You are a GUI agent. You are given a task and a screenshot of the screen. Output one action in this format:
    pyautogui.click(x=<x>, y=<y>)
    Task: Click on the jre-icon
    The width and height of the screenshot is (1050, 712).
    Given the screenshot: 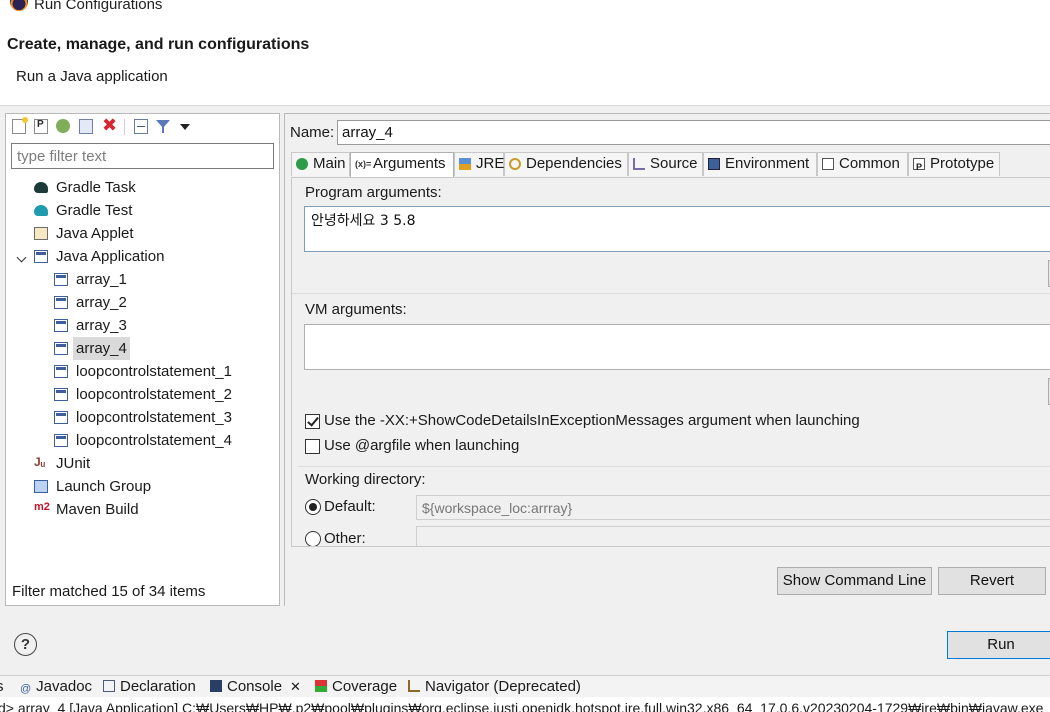 What is the action you would take?
    pyautogui.click(x=465, y=164)
    